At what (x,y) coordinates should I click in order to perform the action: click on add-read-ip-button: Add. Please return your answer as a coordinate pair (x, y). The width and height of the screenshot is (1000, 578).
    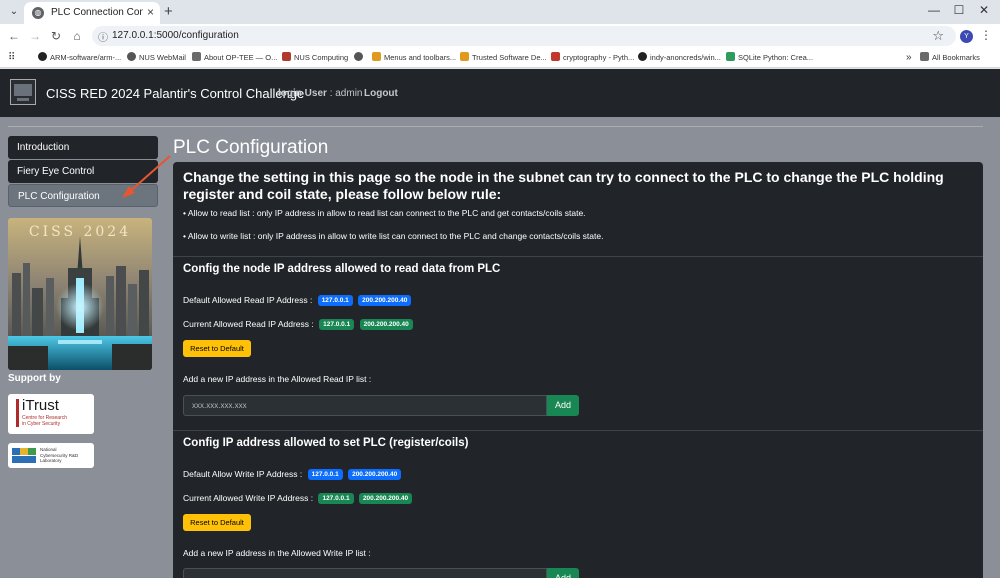
    Looking at the image, I should click on (563, 405).